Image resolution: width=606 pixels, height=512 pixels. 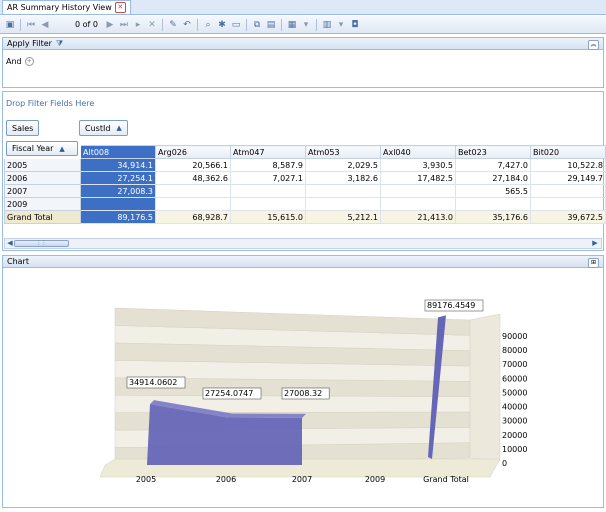 I want to click on data-cell: 10,522.8, so click(x=568, y=165).